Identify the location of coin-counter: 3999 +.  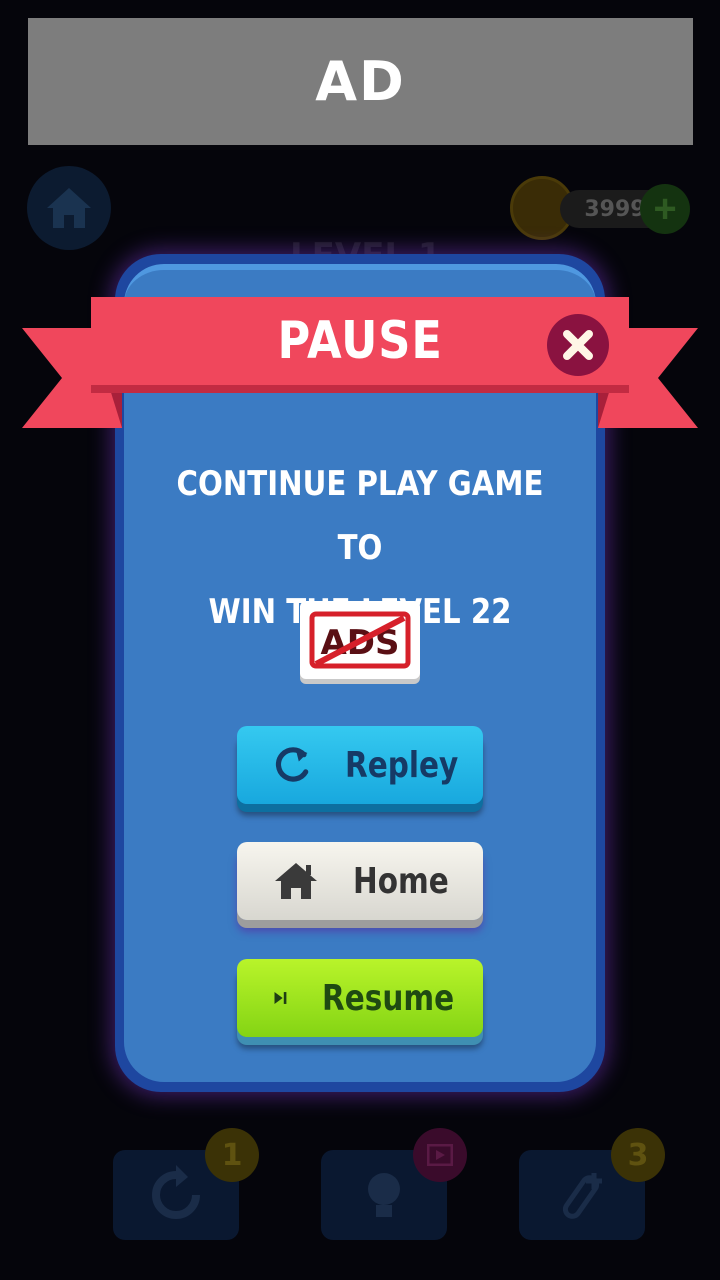
(600, 209).